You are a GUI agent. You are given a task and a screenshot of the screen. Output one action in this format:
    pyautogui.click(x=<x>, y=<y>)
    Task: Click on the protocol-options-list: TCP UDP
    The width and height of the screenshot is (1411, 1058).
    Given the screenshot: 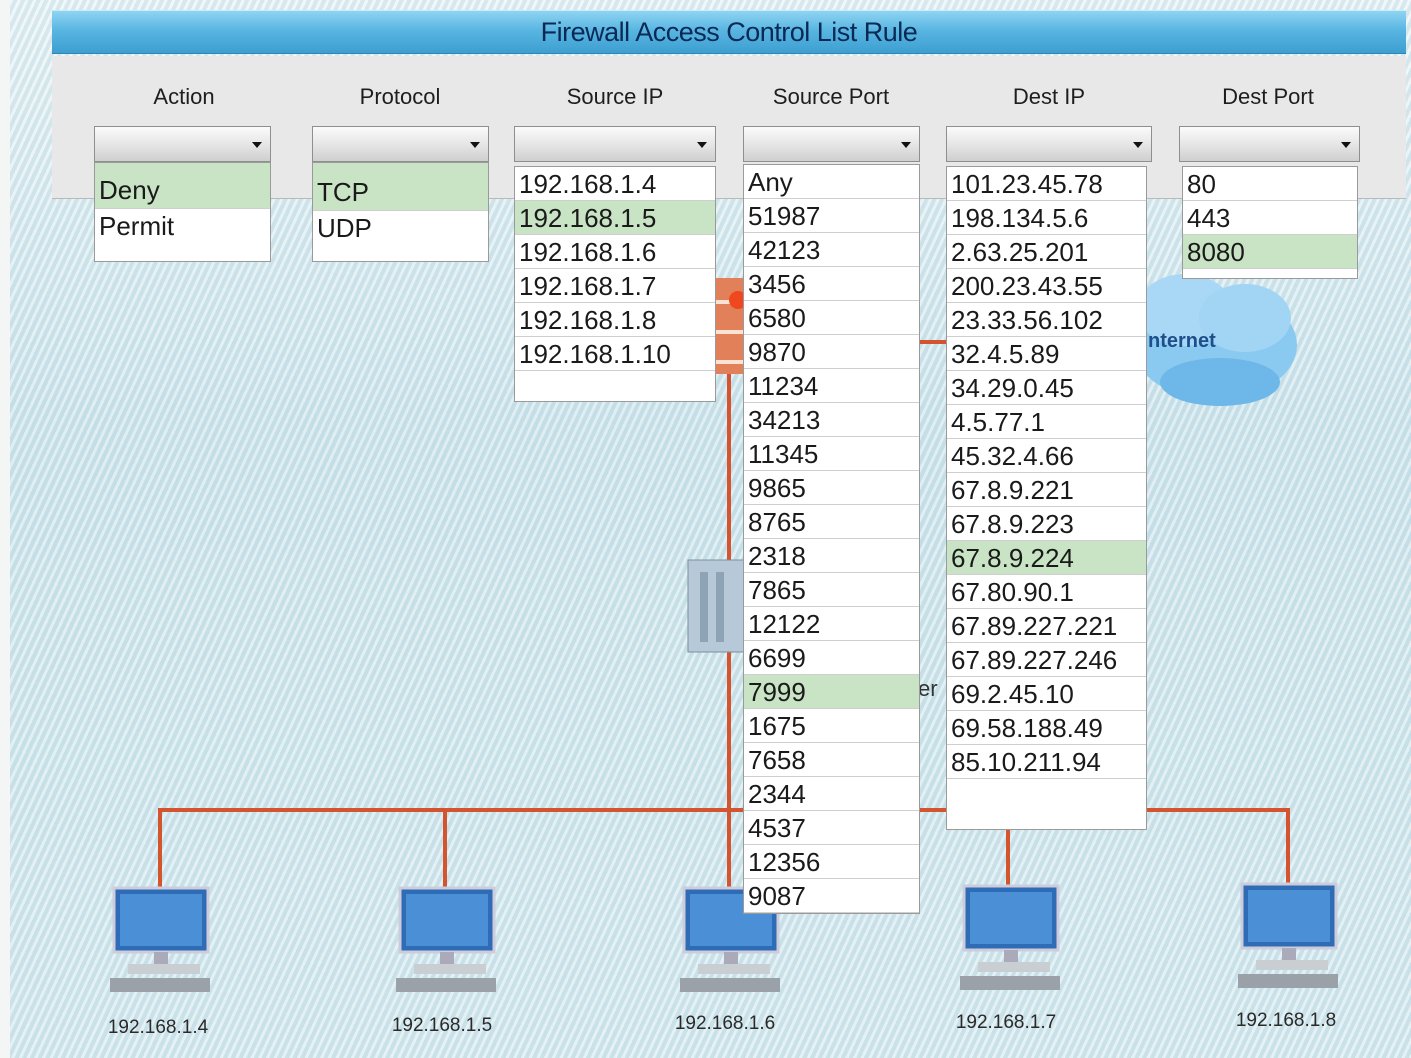 What is the action you would take?
    pyautogui.click(x=400, y=212)
    